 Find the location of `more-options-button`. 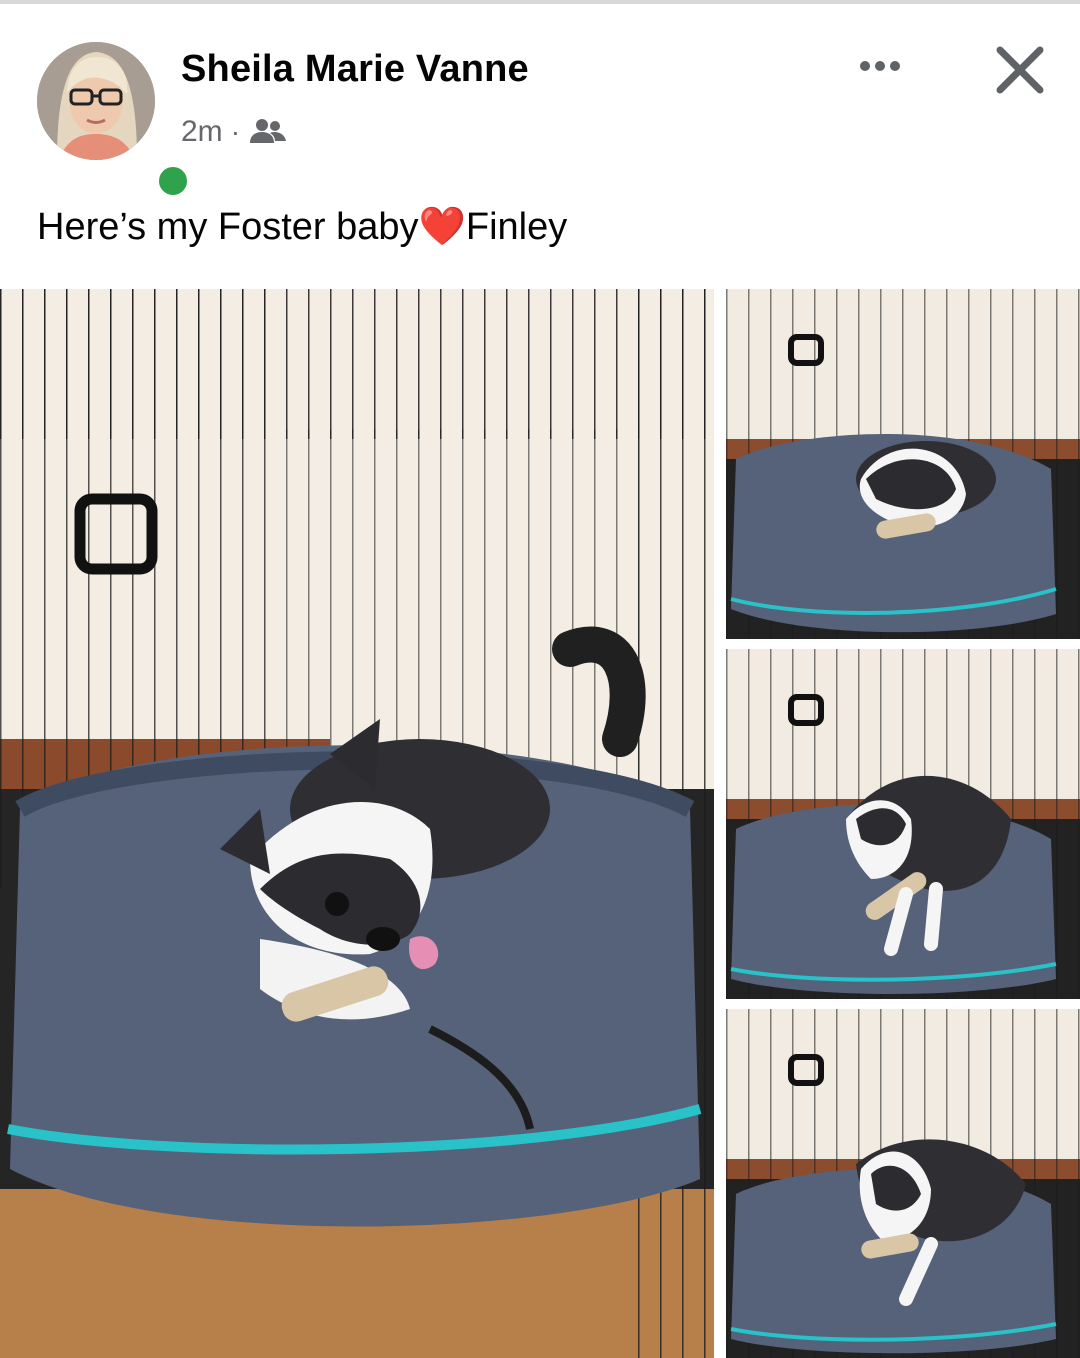

more-options-button is located at coordinates (880, 66).